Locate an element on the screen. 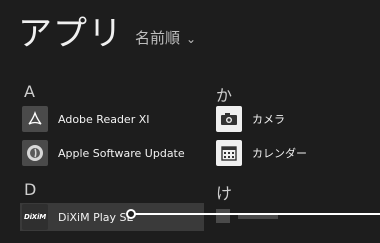 The image size is (380, 243). app-label: カレンダー is located at coordinates (279, 153).